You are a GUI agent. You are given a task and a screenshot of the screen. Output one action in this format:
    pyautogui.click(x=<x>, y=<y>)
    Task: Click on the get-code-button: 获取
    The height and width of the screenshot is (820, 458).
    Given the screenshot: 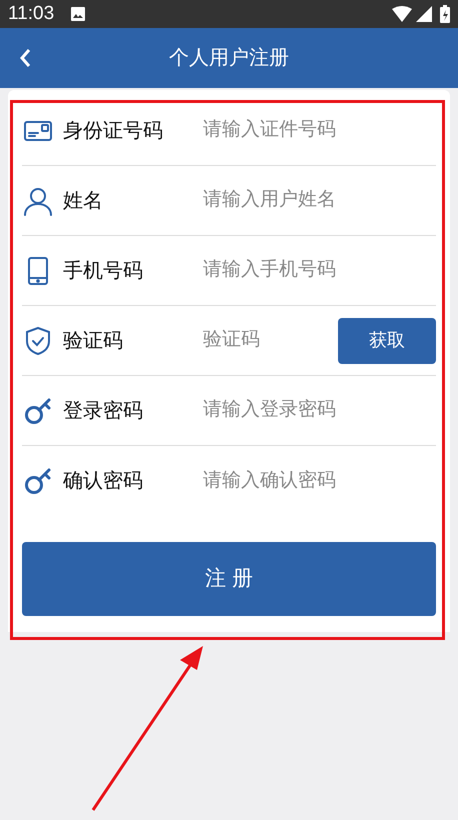 What is the action you would take?
    pyautogui.click(x=387, y=341)
    